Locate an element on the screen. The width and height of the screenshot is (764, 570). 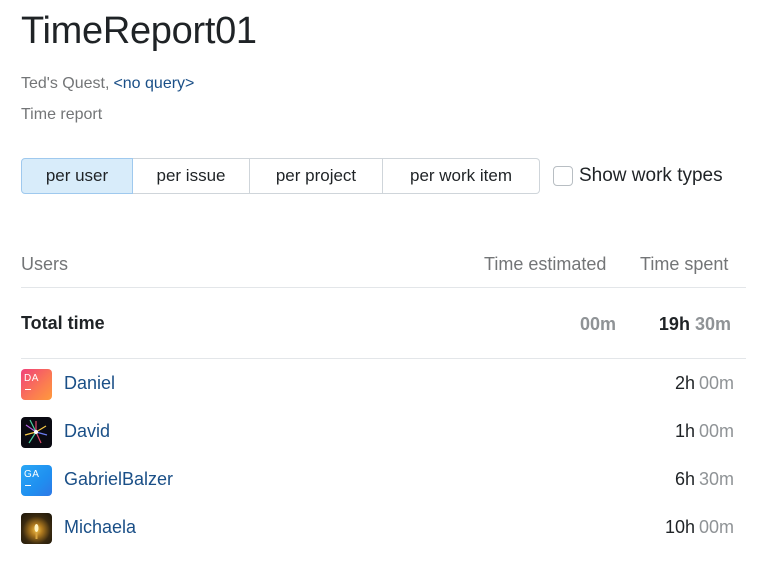
show-work-types-label: Show work types is located at coordinates (651, 175).